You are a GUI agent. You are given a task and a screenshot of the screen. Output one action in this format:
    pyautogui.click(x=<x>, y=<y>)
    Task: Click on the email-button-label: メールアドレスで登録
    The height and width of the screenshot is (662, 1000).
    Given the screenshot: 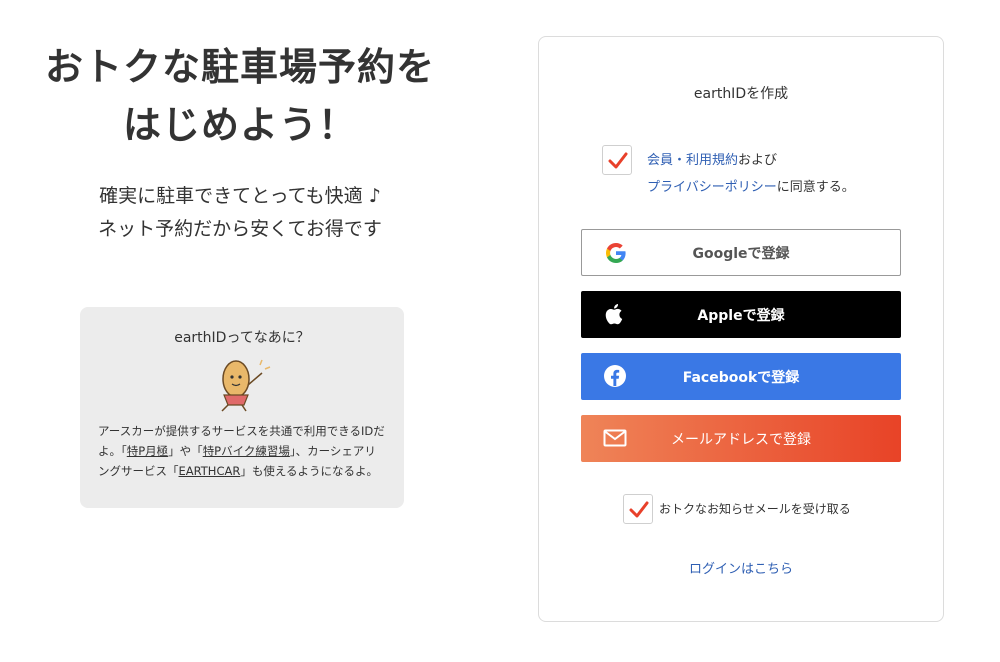 What is the action you would take?
    pyautogui.click(x=741, y=439)
    